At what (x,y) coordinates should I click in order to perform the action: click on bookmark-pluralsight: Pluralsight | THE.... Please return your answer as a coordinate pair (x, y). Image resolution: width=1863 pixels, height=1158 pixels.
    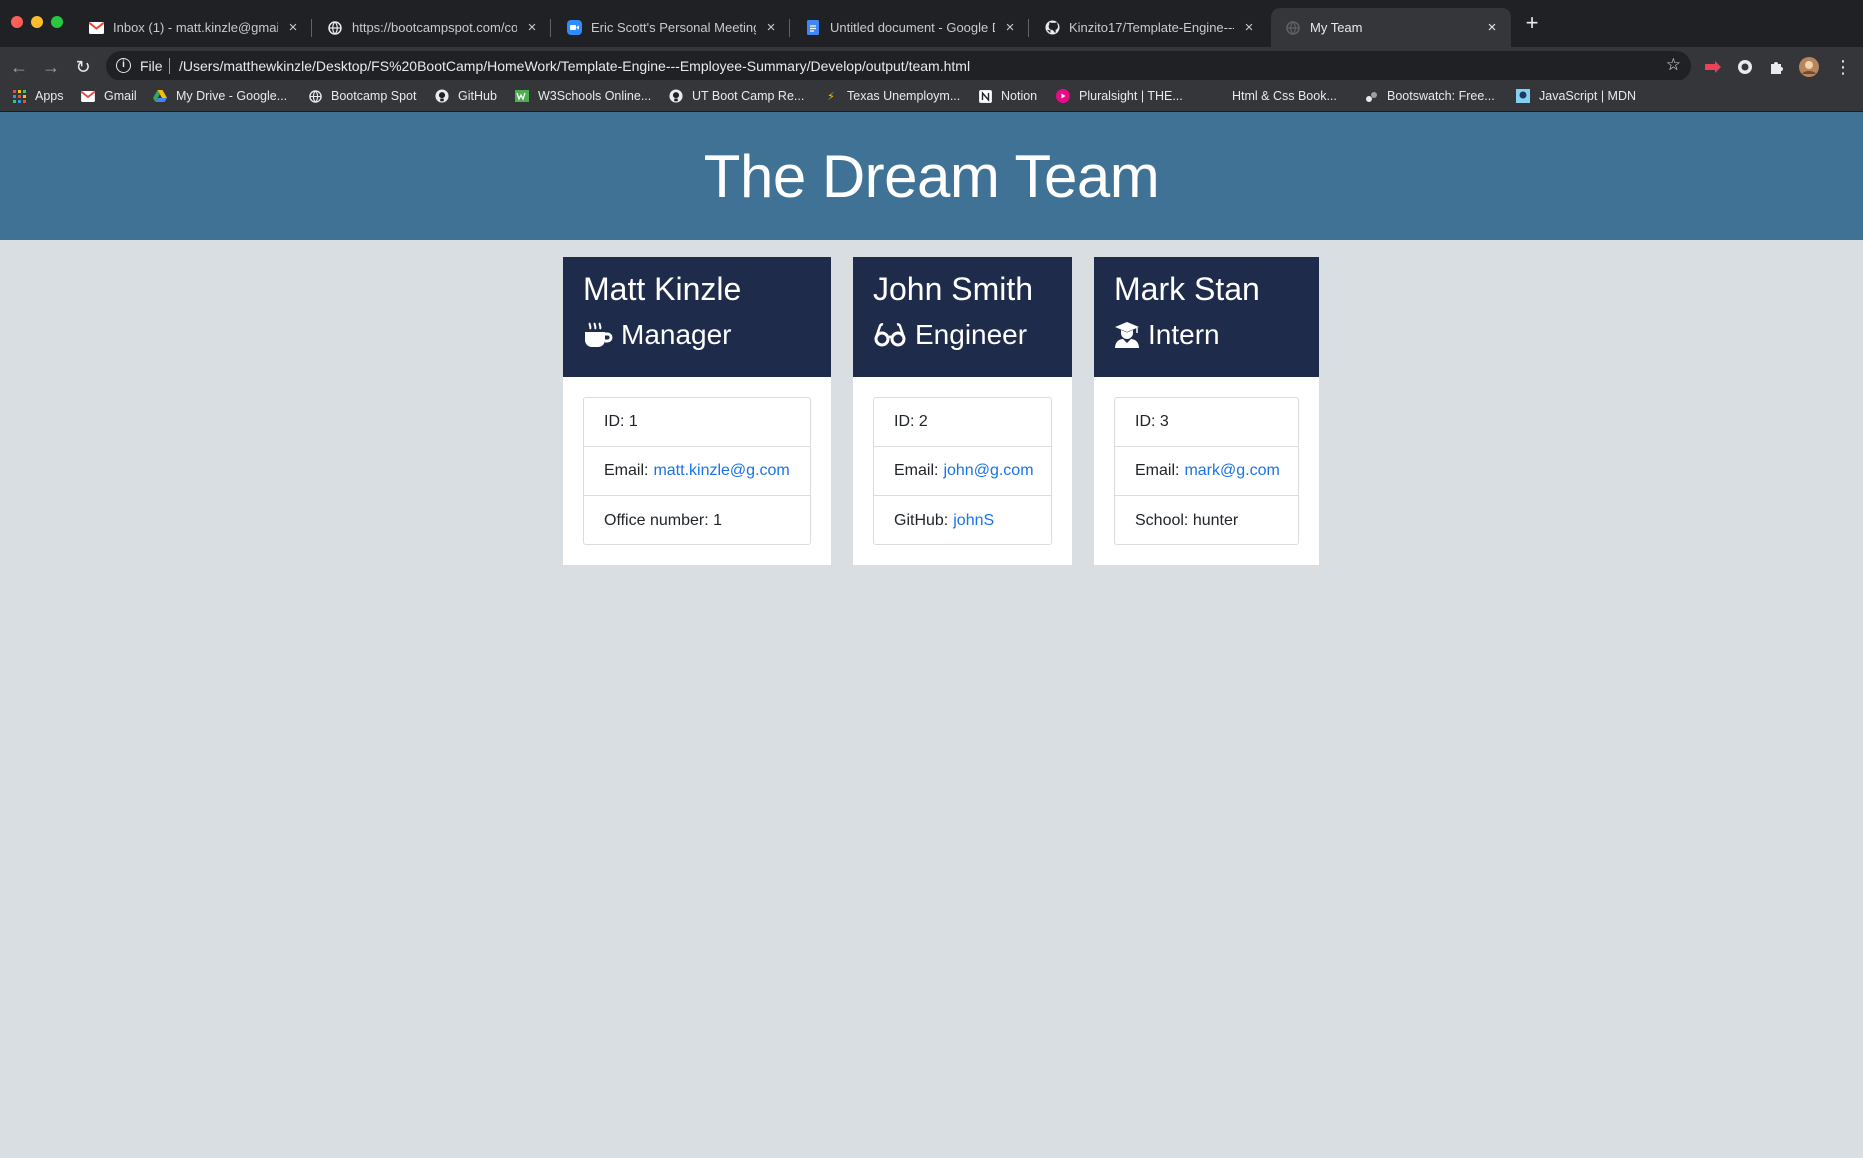
    Looking at the image, I should click on (1119, 96).